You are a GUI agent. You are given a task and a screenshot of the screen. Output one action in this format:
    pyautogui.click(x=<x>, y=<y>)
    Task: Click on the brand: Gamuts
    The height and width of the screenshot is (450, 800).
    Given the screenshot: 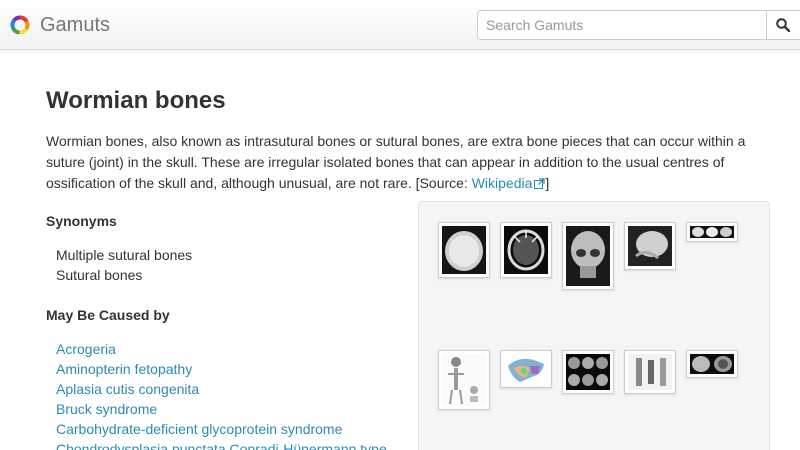 What is the action you would take?
    pyautogui.click(x=60, y=25)
    